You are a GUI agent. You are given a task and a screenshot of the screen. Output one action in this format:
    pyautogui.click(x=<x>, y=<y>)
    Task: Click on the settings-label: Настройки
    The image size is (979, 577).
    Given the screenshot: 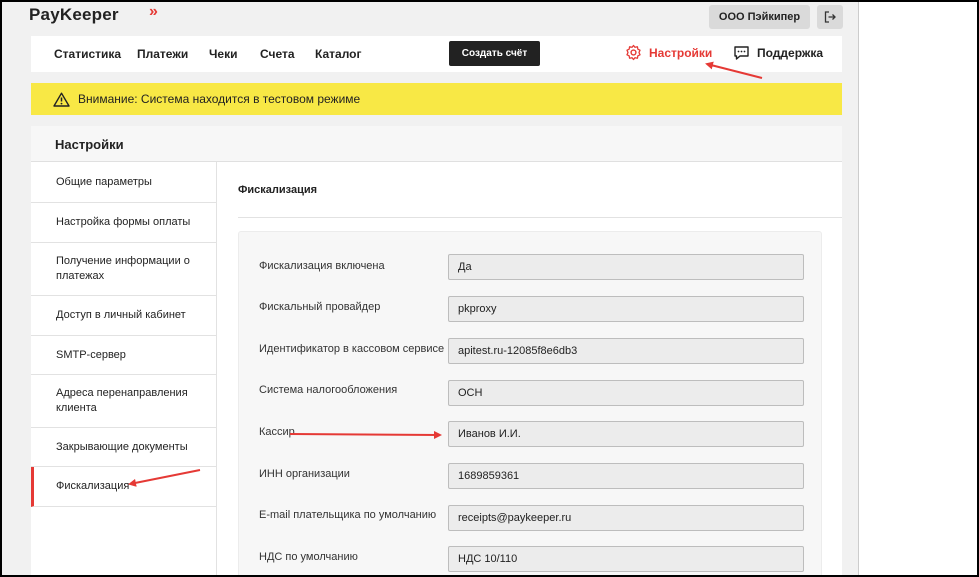 What is the action you would take?
    pyautogui.click(x=681, y=52)
    